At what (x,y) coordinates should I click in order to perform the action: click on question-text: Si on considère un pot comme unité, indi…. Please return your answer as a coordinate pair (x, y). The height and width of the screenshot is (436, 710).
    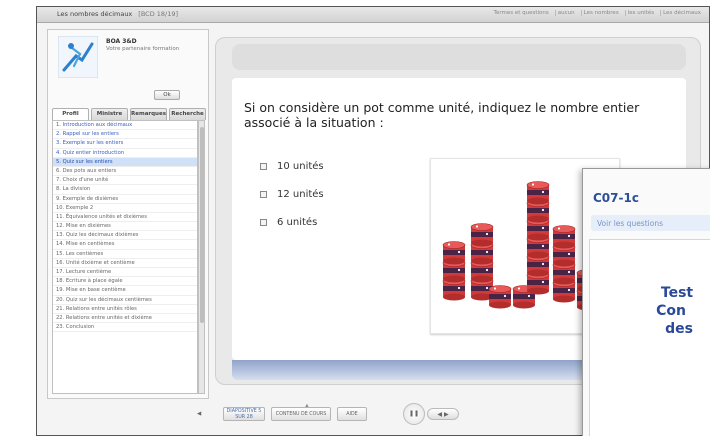
    Looking at the image, I should click on (442, 115).